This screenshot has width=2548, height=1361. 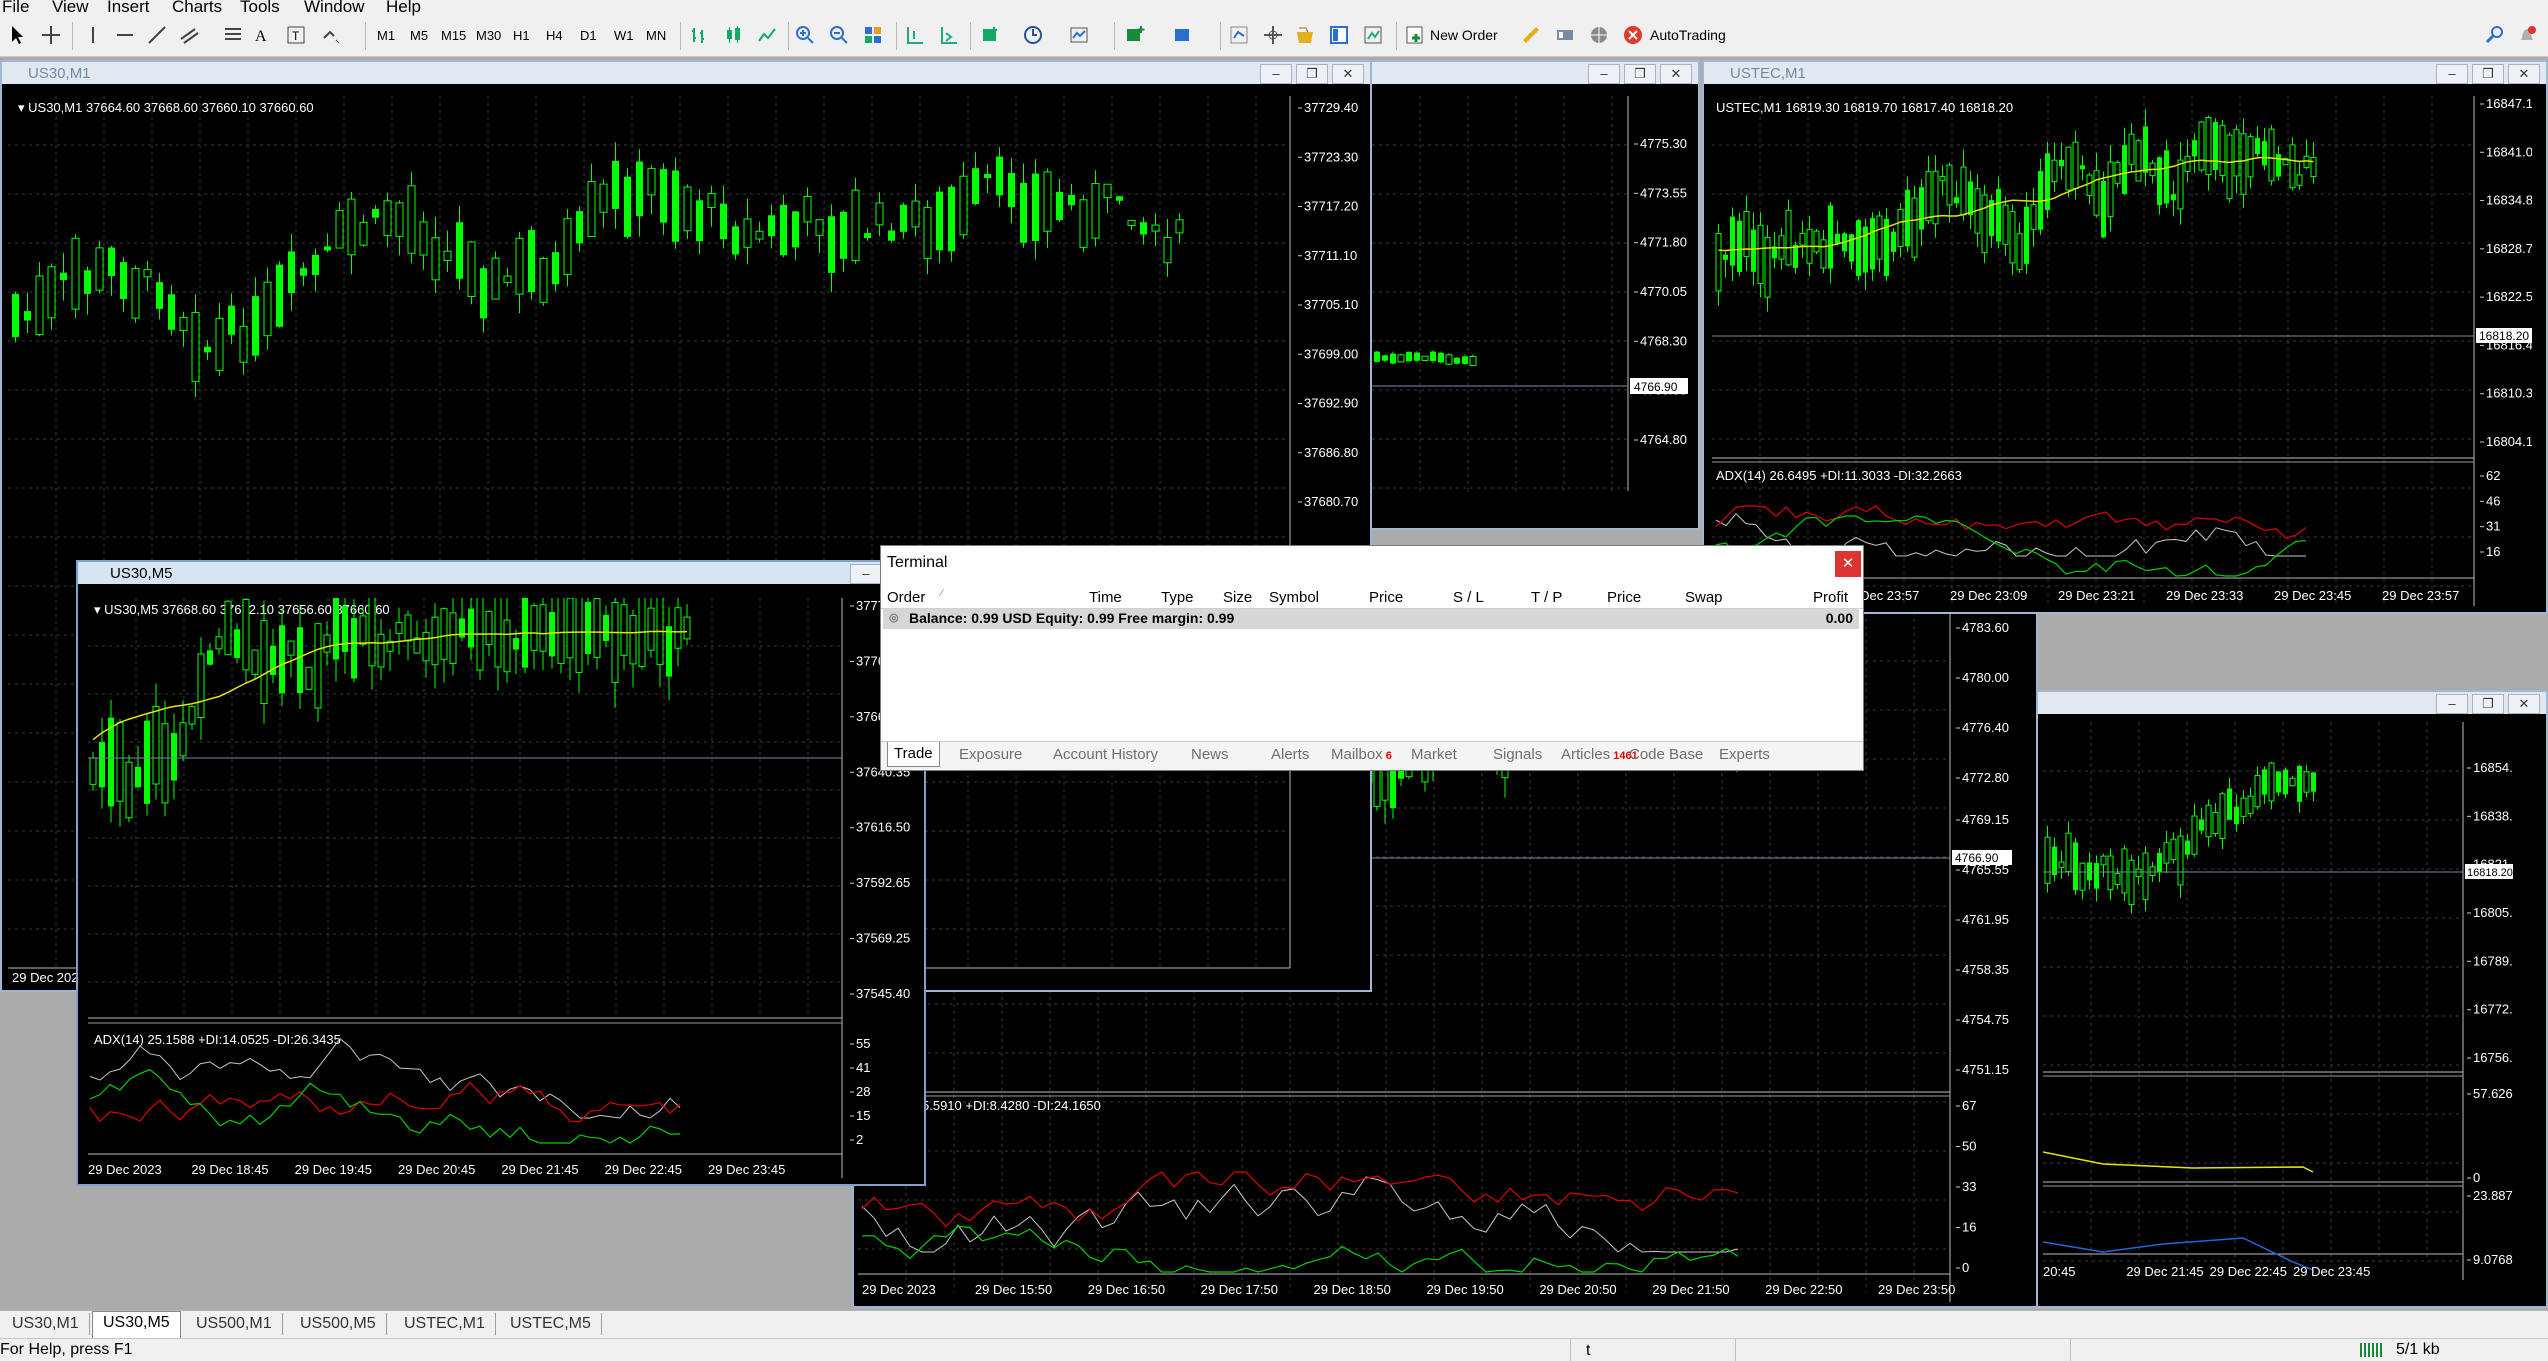 I want to click on tf-m30: M30, so click(x=488, y=35).